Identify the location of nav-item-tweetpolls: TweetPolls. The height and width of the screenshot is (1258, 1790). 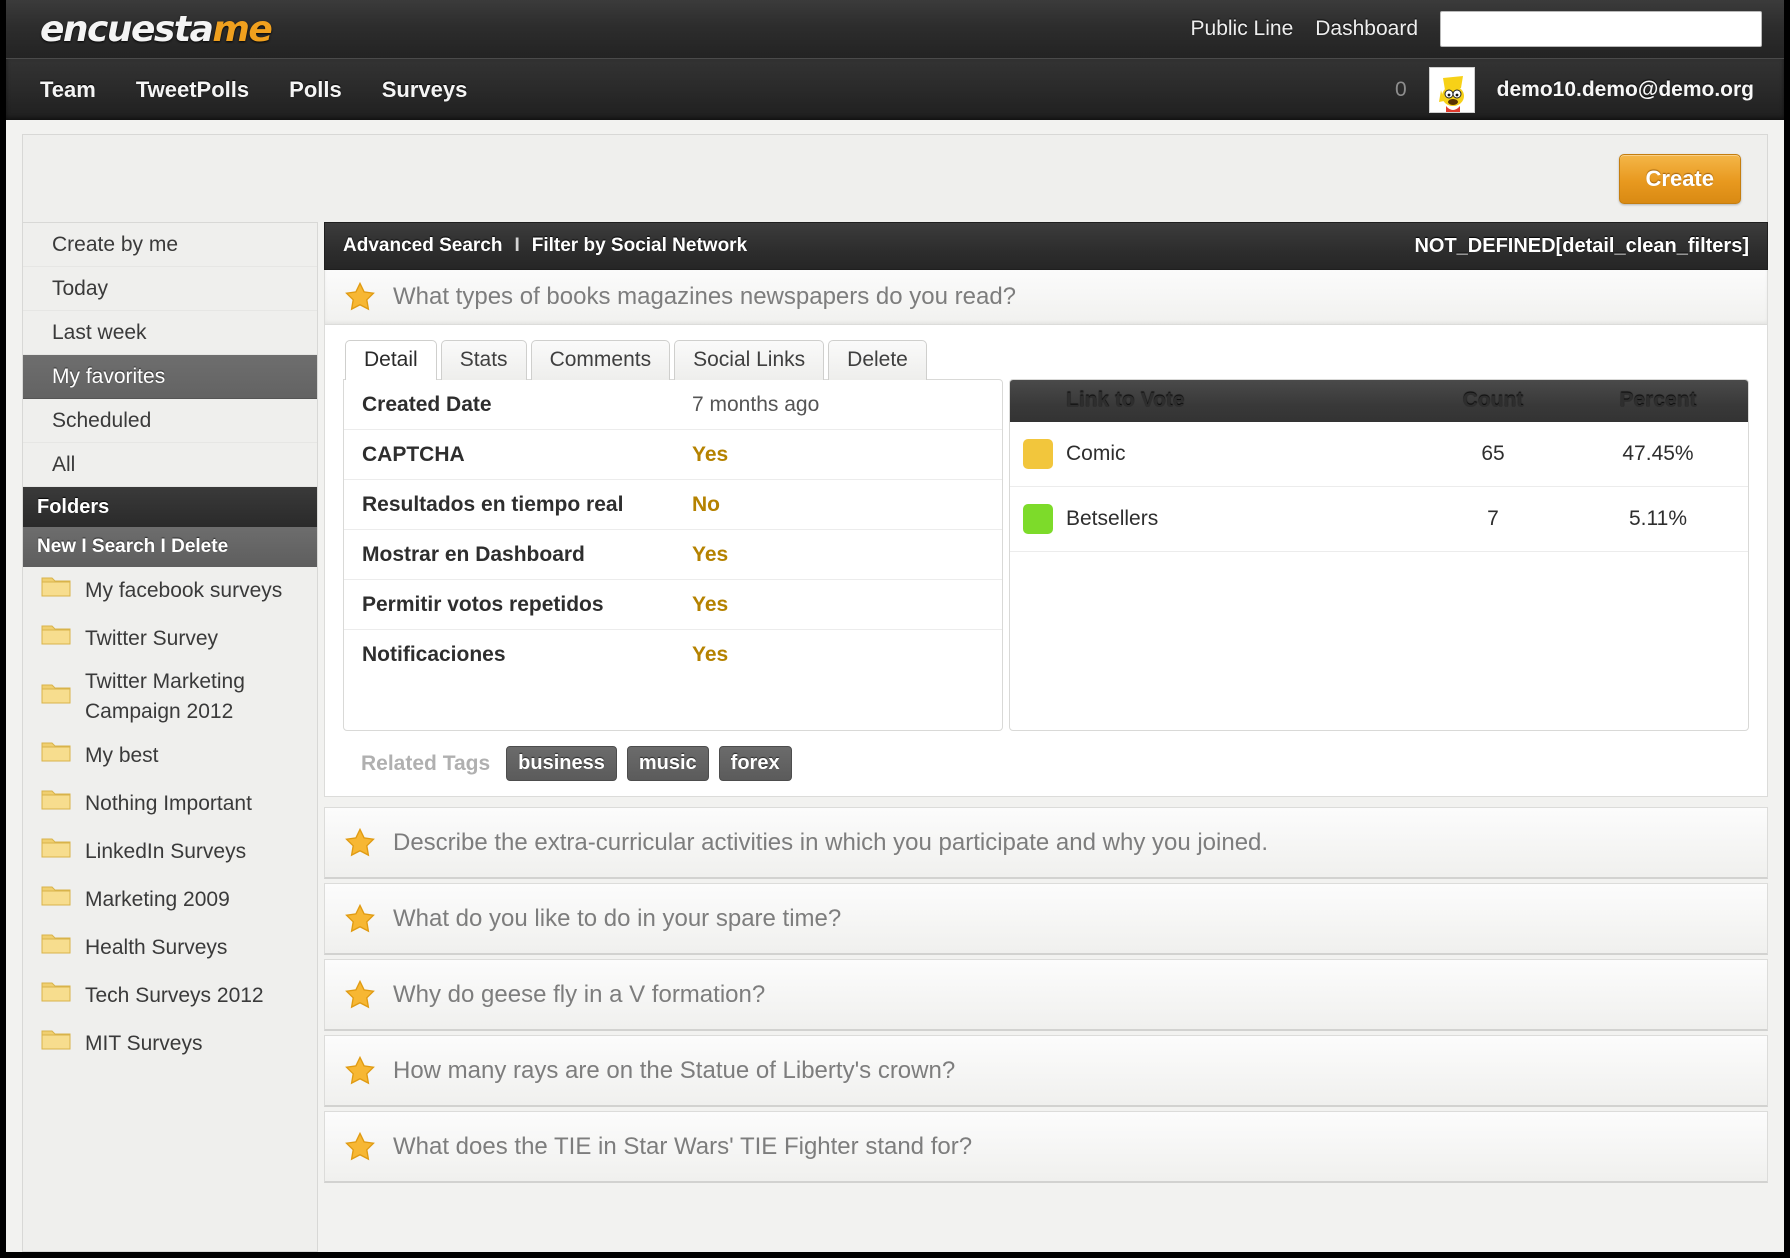
(192, 90).